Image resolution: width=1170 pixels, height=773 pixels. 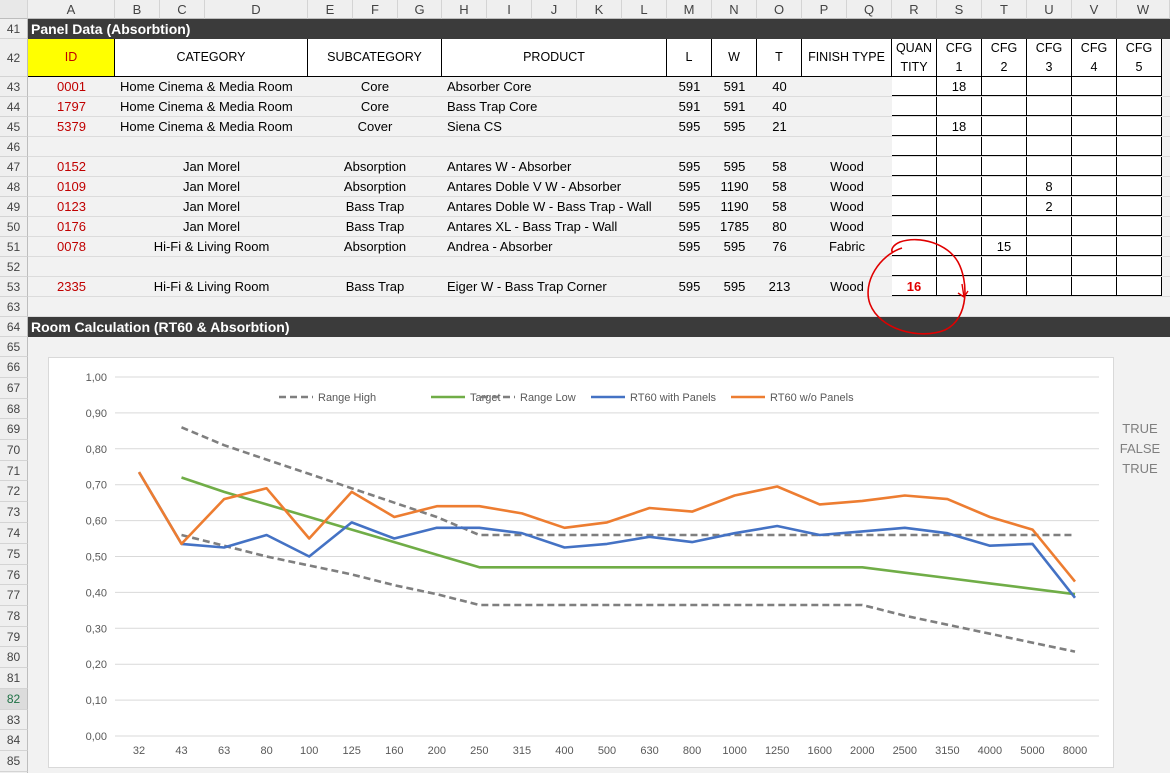 What do you see at coordinates (779, 286) in the screenshot?
I see `cell-thickness: 213` at bounding box center [779, 286].